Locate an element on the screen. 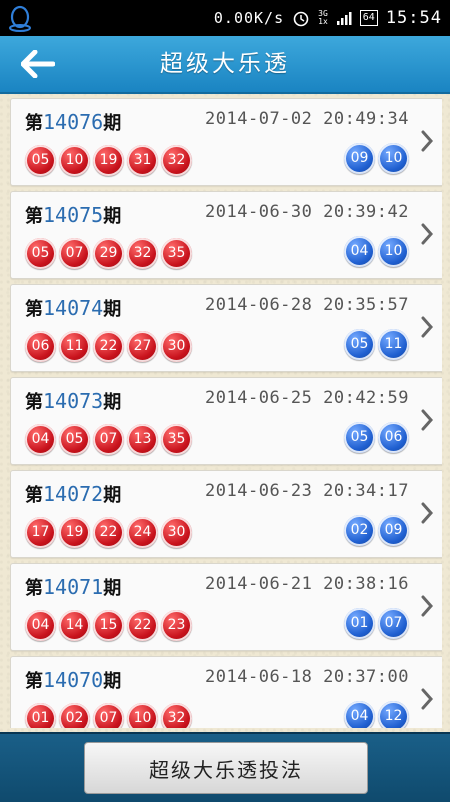 The image size is (450, 802). draw-card: 第14071期 2014-06-21 20:38:16 04 14 15 22 23 01 07 is located at coordinates (226, 607).